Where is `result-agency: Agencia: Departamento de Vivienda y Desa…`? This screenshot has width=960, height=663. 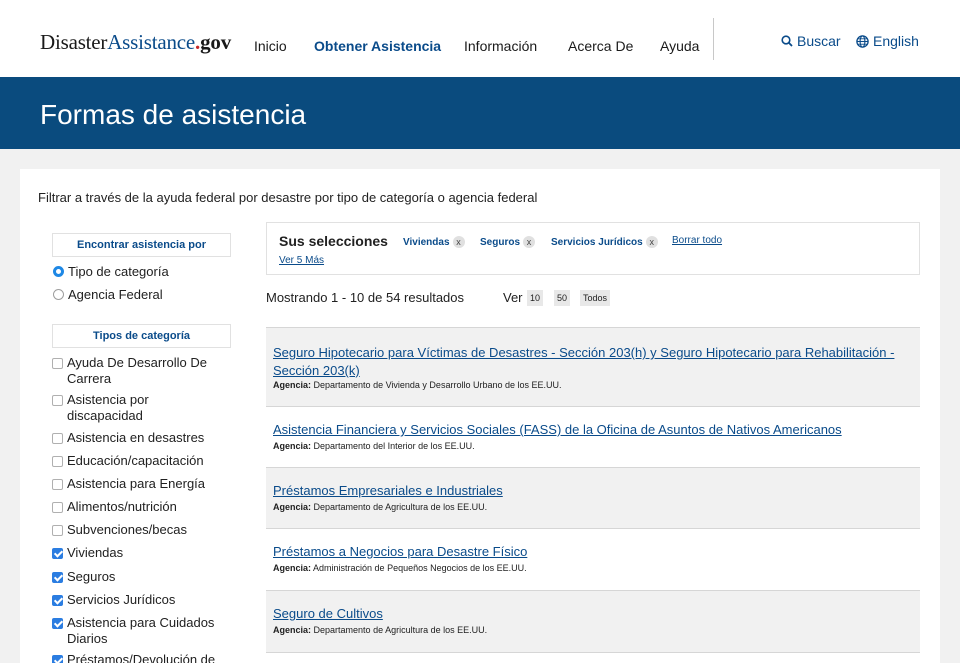 result-agency: Agencia: Departamento de Vivienda y Desa… is located at coordinates (417, 385).